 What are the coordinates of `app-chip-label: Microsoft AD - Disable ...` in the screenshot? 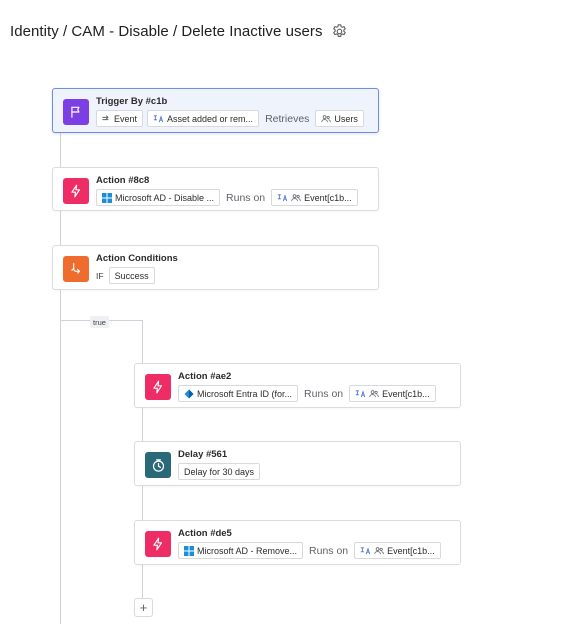 It's located at (165, 197).